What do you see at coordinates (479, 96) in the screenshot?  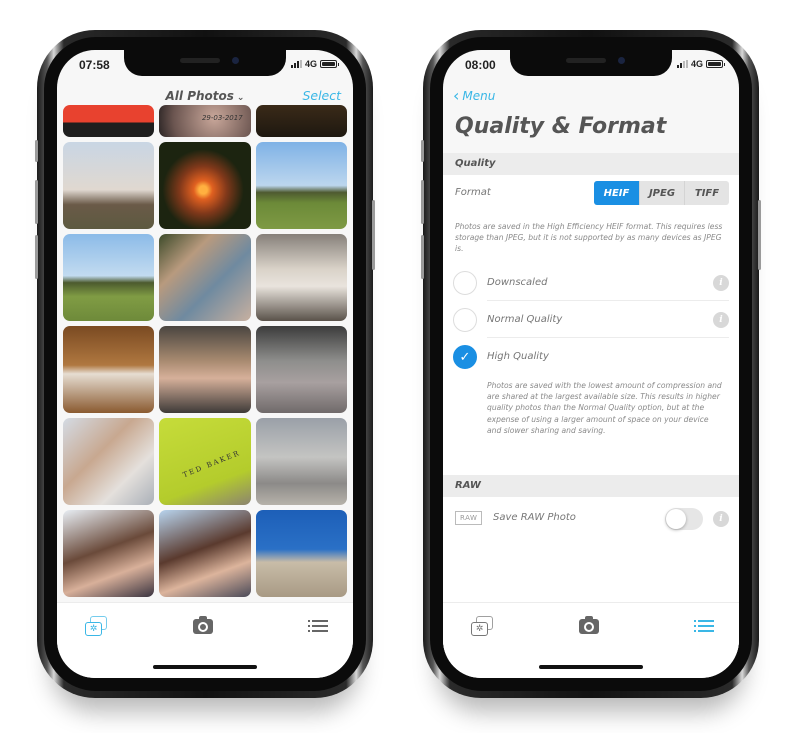 I see `back-label: Menu` at bounding box center [479, 96].